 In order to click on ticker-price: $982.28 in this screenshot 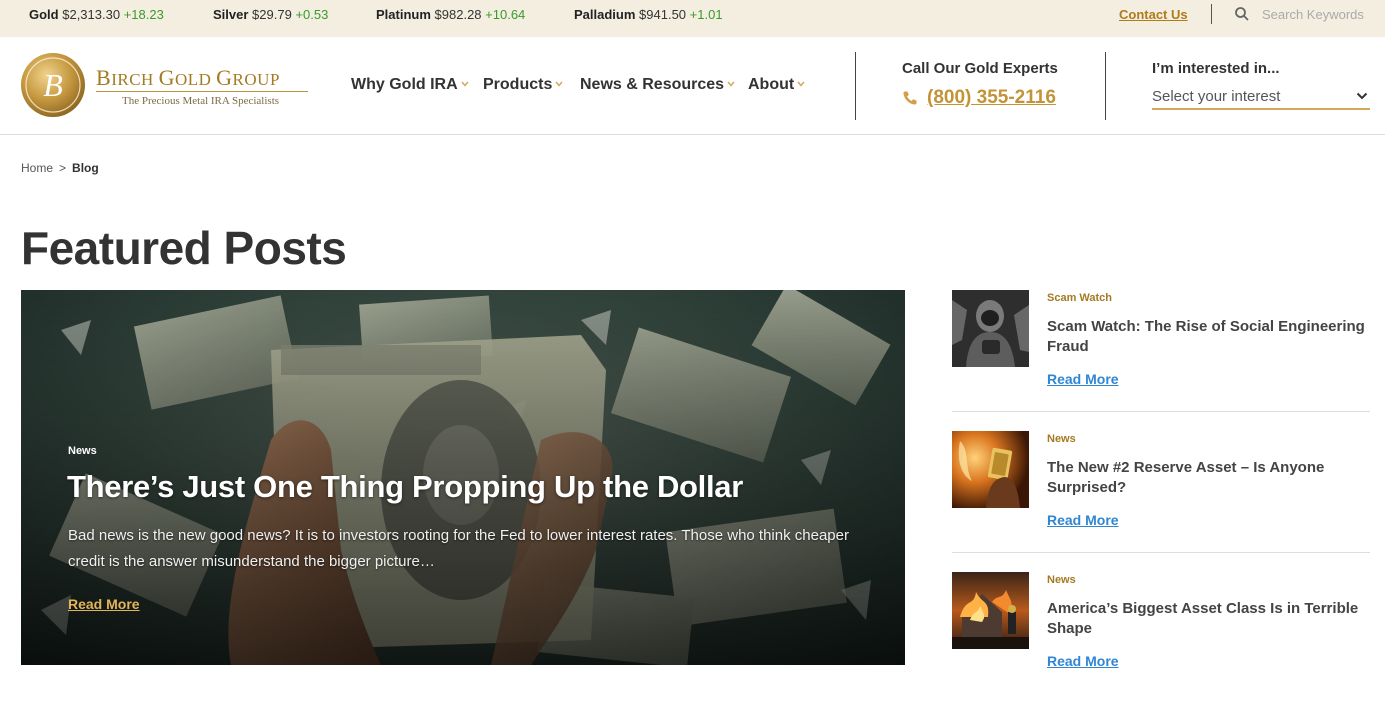, I will do `click(458, 14)`.